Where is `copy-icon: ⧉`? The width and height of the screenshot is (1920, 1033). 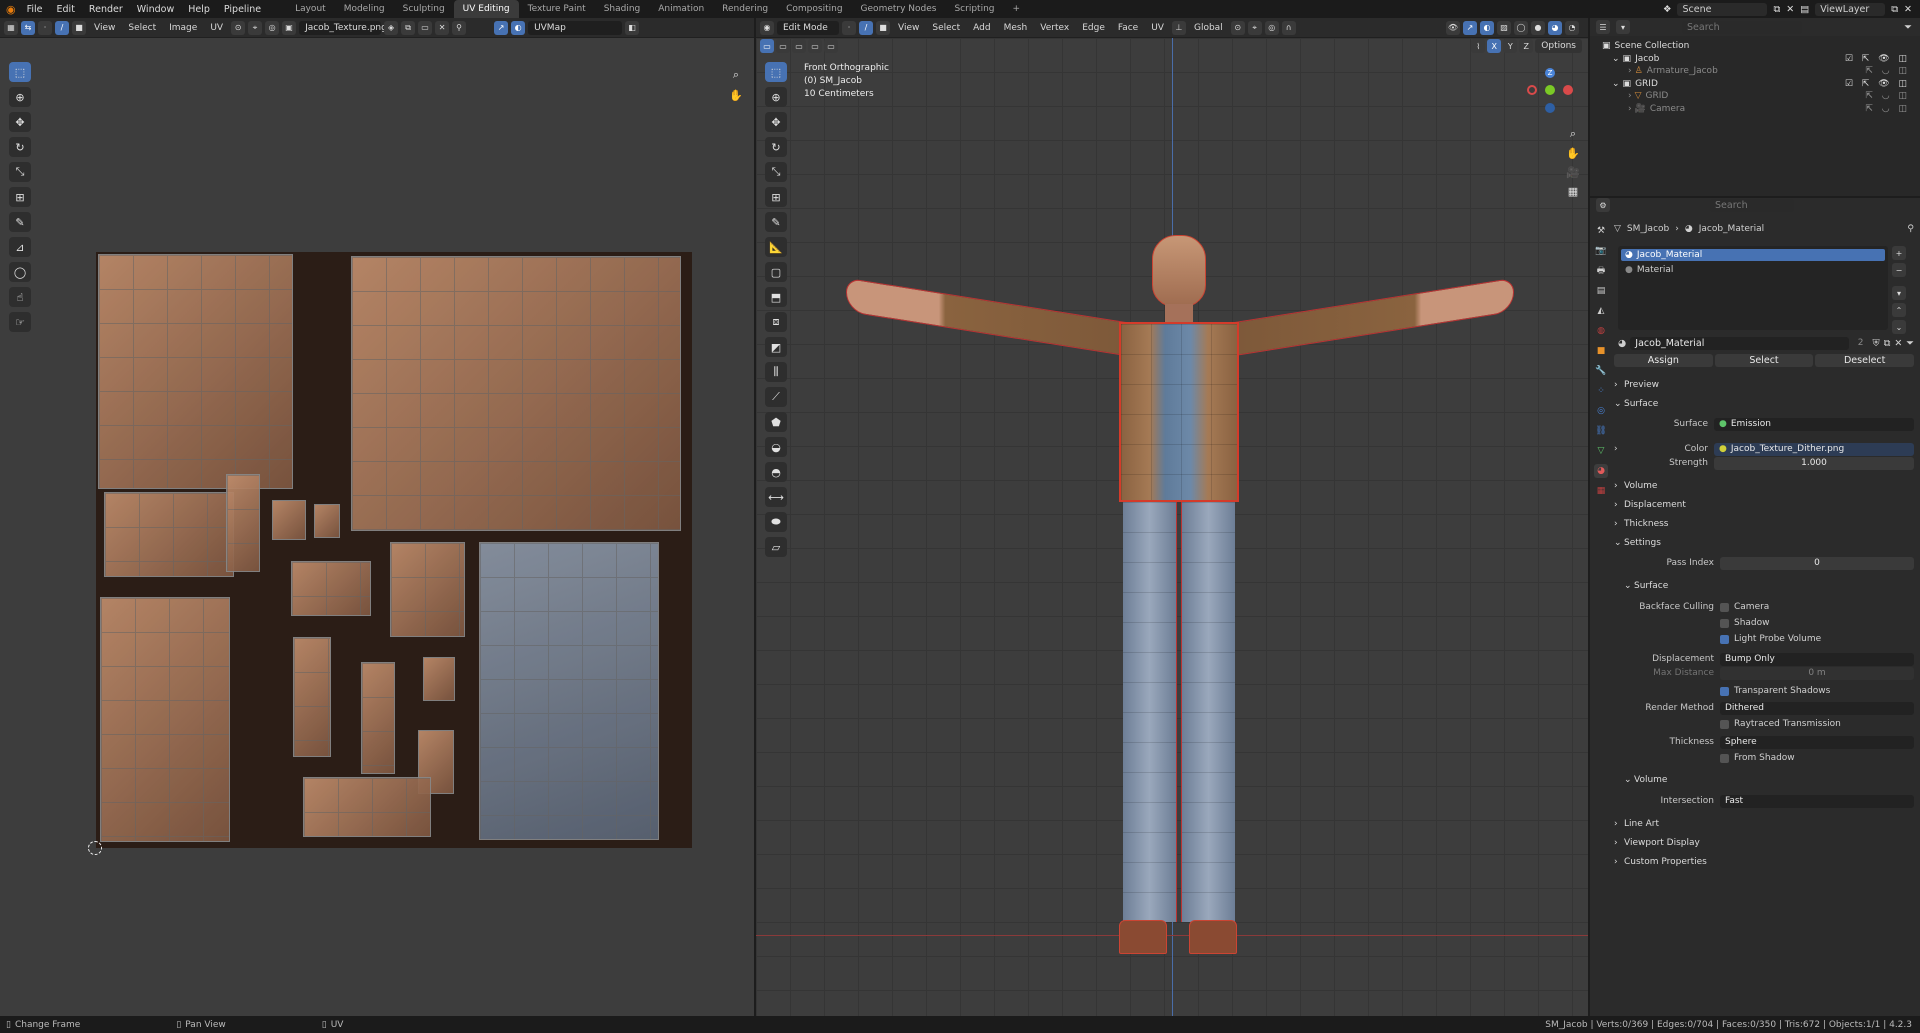 copy-icon: ⧉ is located at coordinates (1894, 9).